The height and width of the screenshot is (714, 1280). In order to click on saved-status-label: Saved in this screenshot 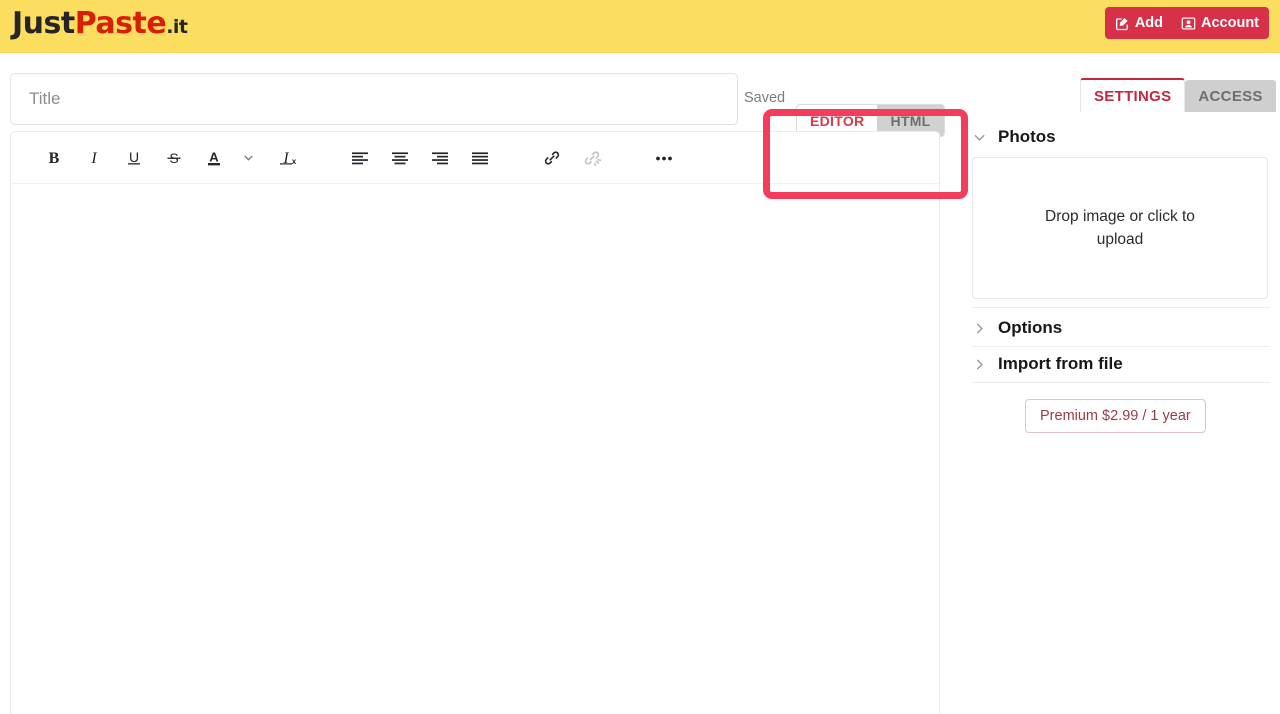, I will do `click(765, 98)`.